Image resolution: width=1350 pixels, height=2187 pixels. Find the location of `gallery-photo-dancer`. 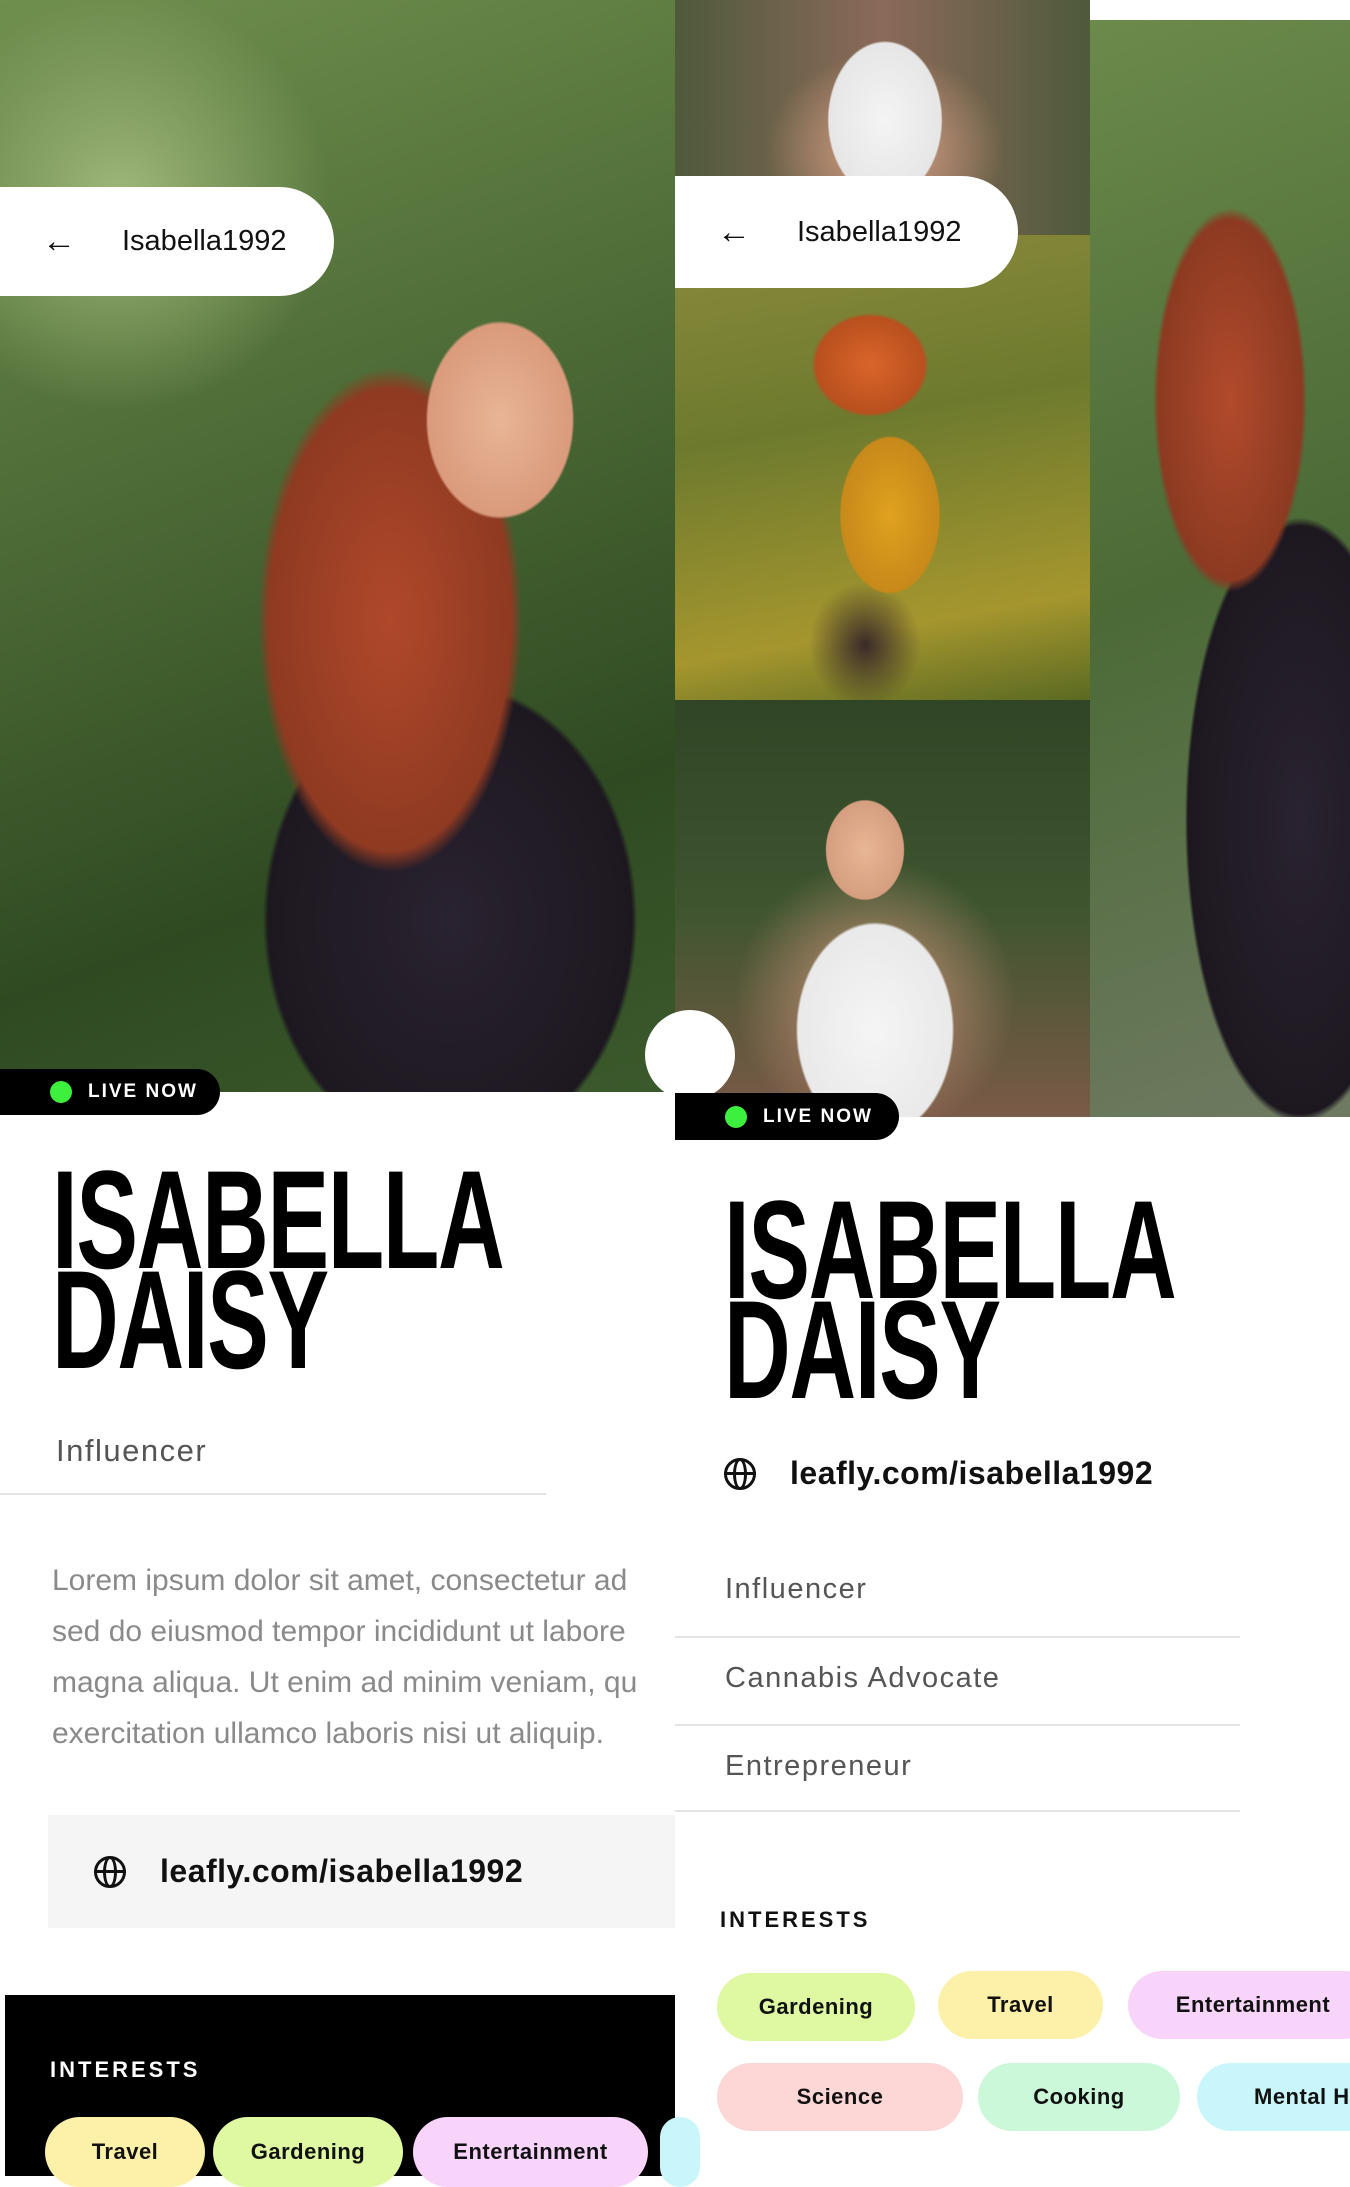

gallery-photo-dancer is located at coordinates (882, 467).